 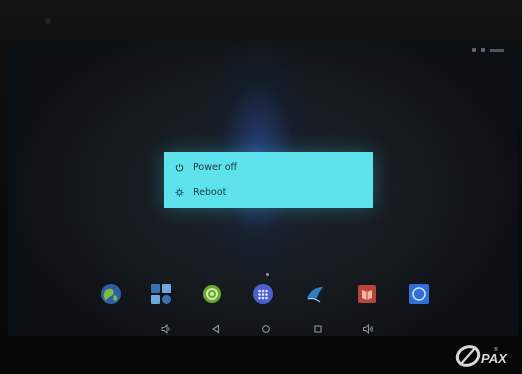 I want to click on home-icon, so click(x=266, y=326).